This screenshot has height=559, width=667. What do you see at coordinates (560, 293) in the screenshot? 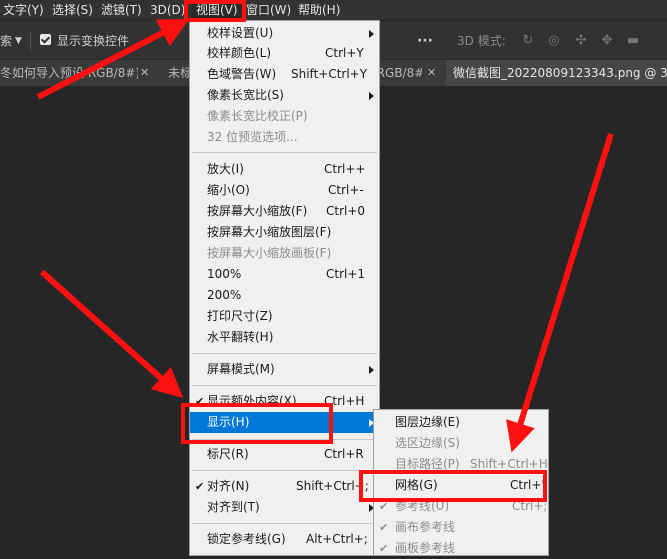
I see `arrow-to-grid-item` at bounding box center [560, 293].